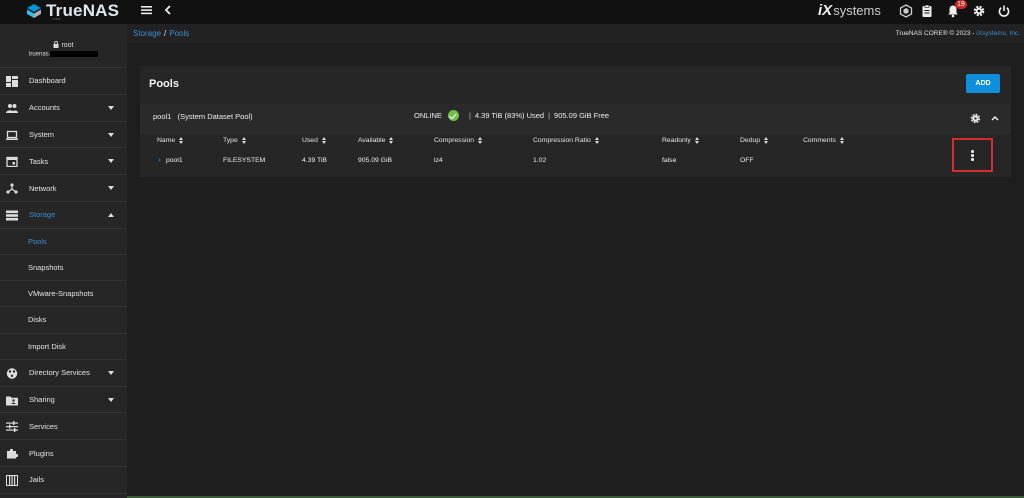  I want to click on column-label: Compression Ratio, so click(562, 140).